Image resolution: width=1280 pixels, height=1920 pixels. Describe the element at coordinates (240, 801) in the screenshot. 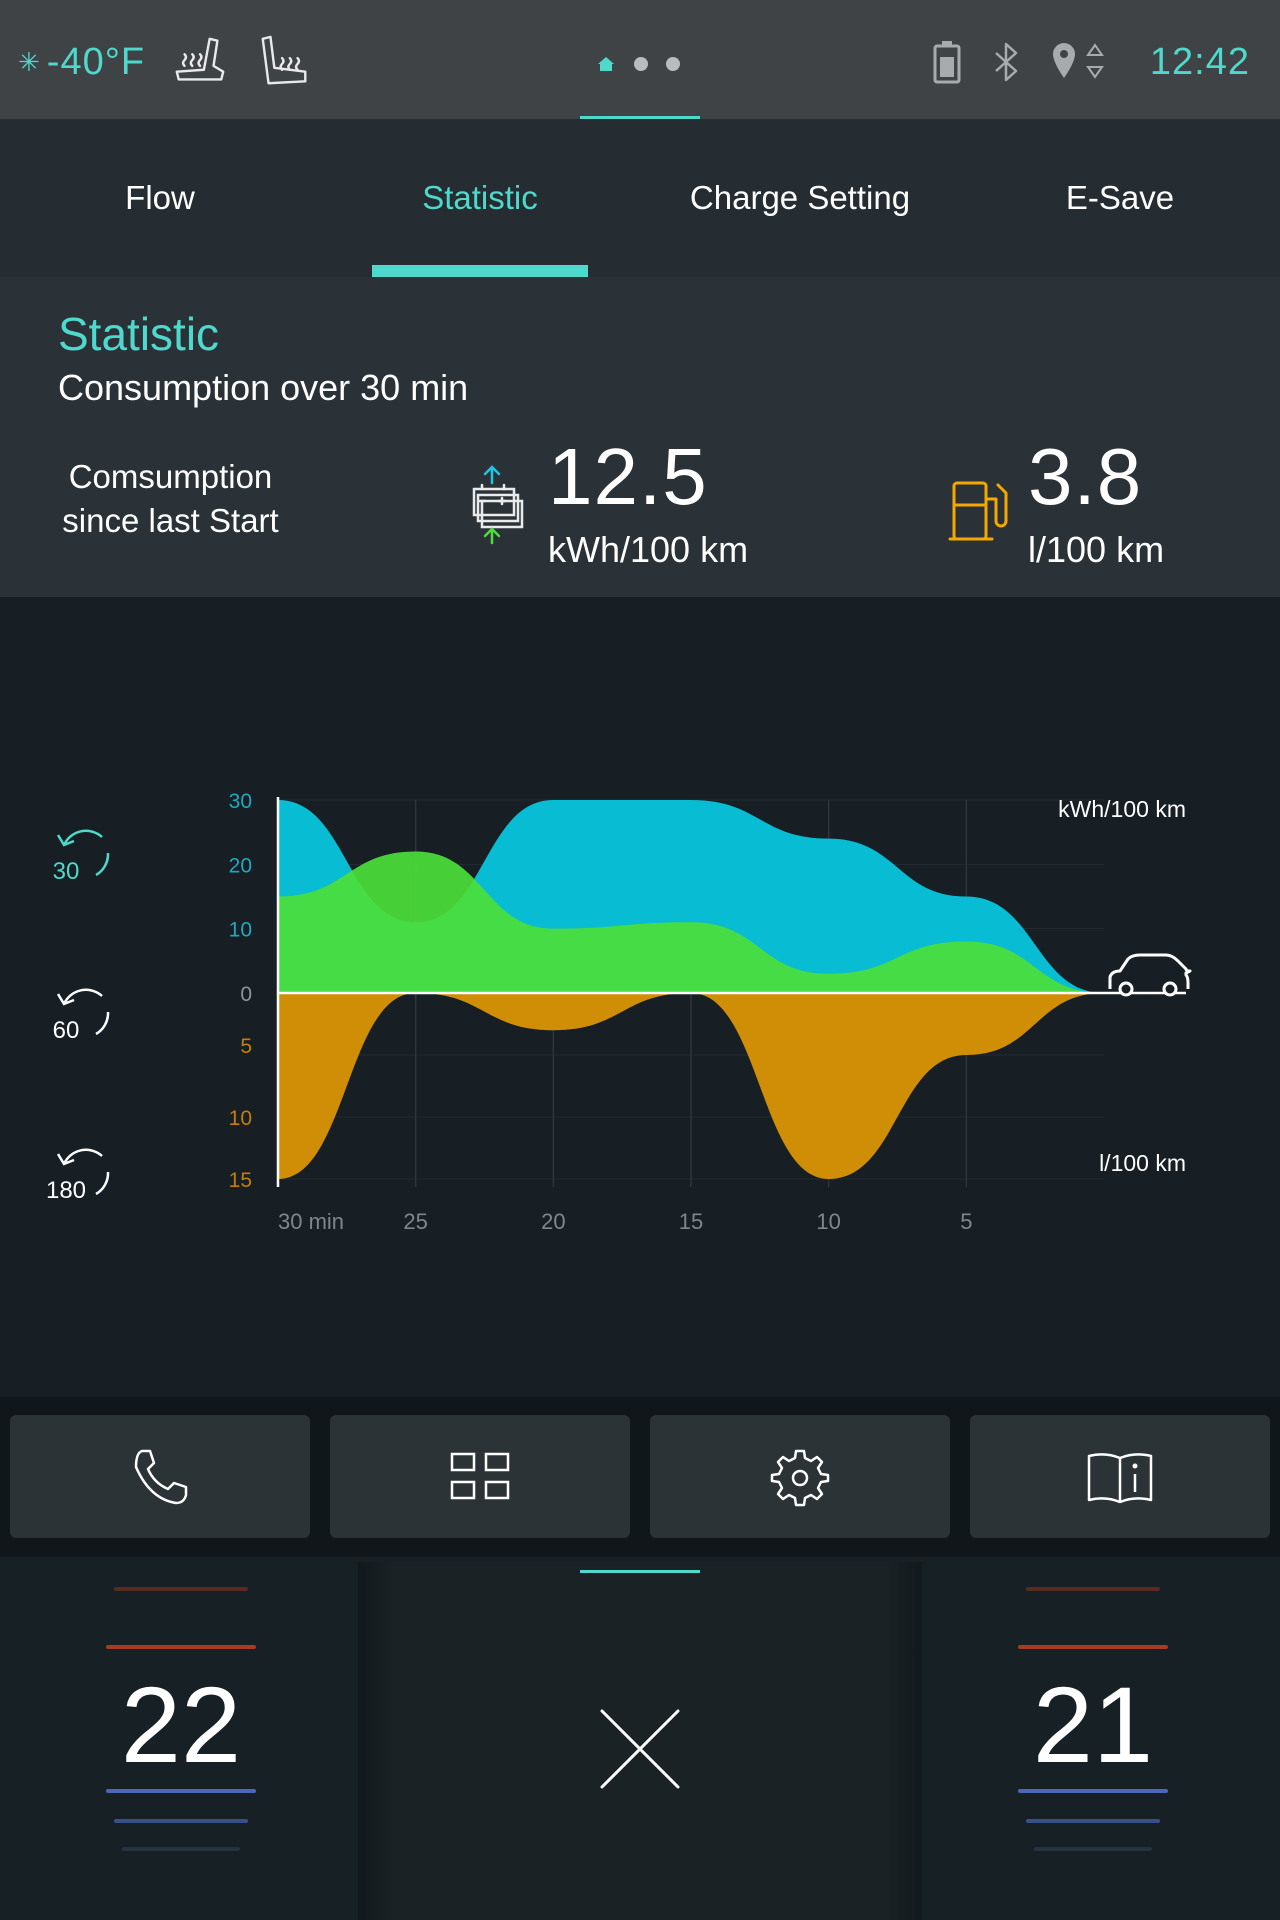

I see `y-tick-label: 30` at that location.